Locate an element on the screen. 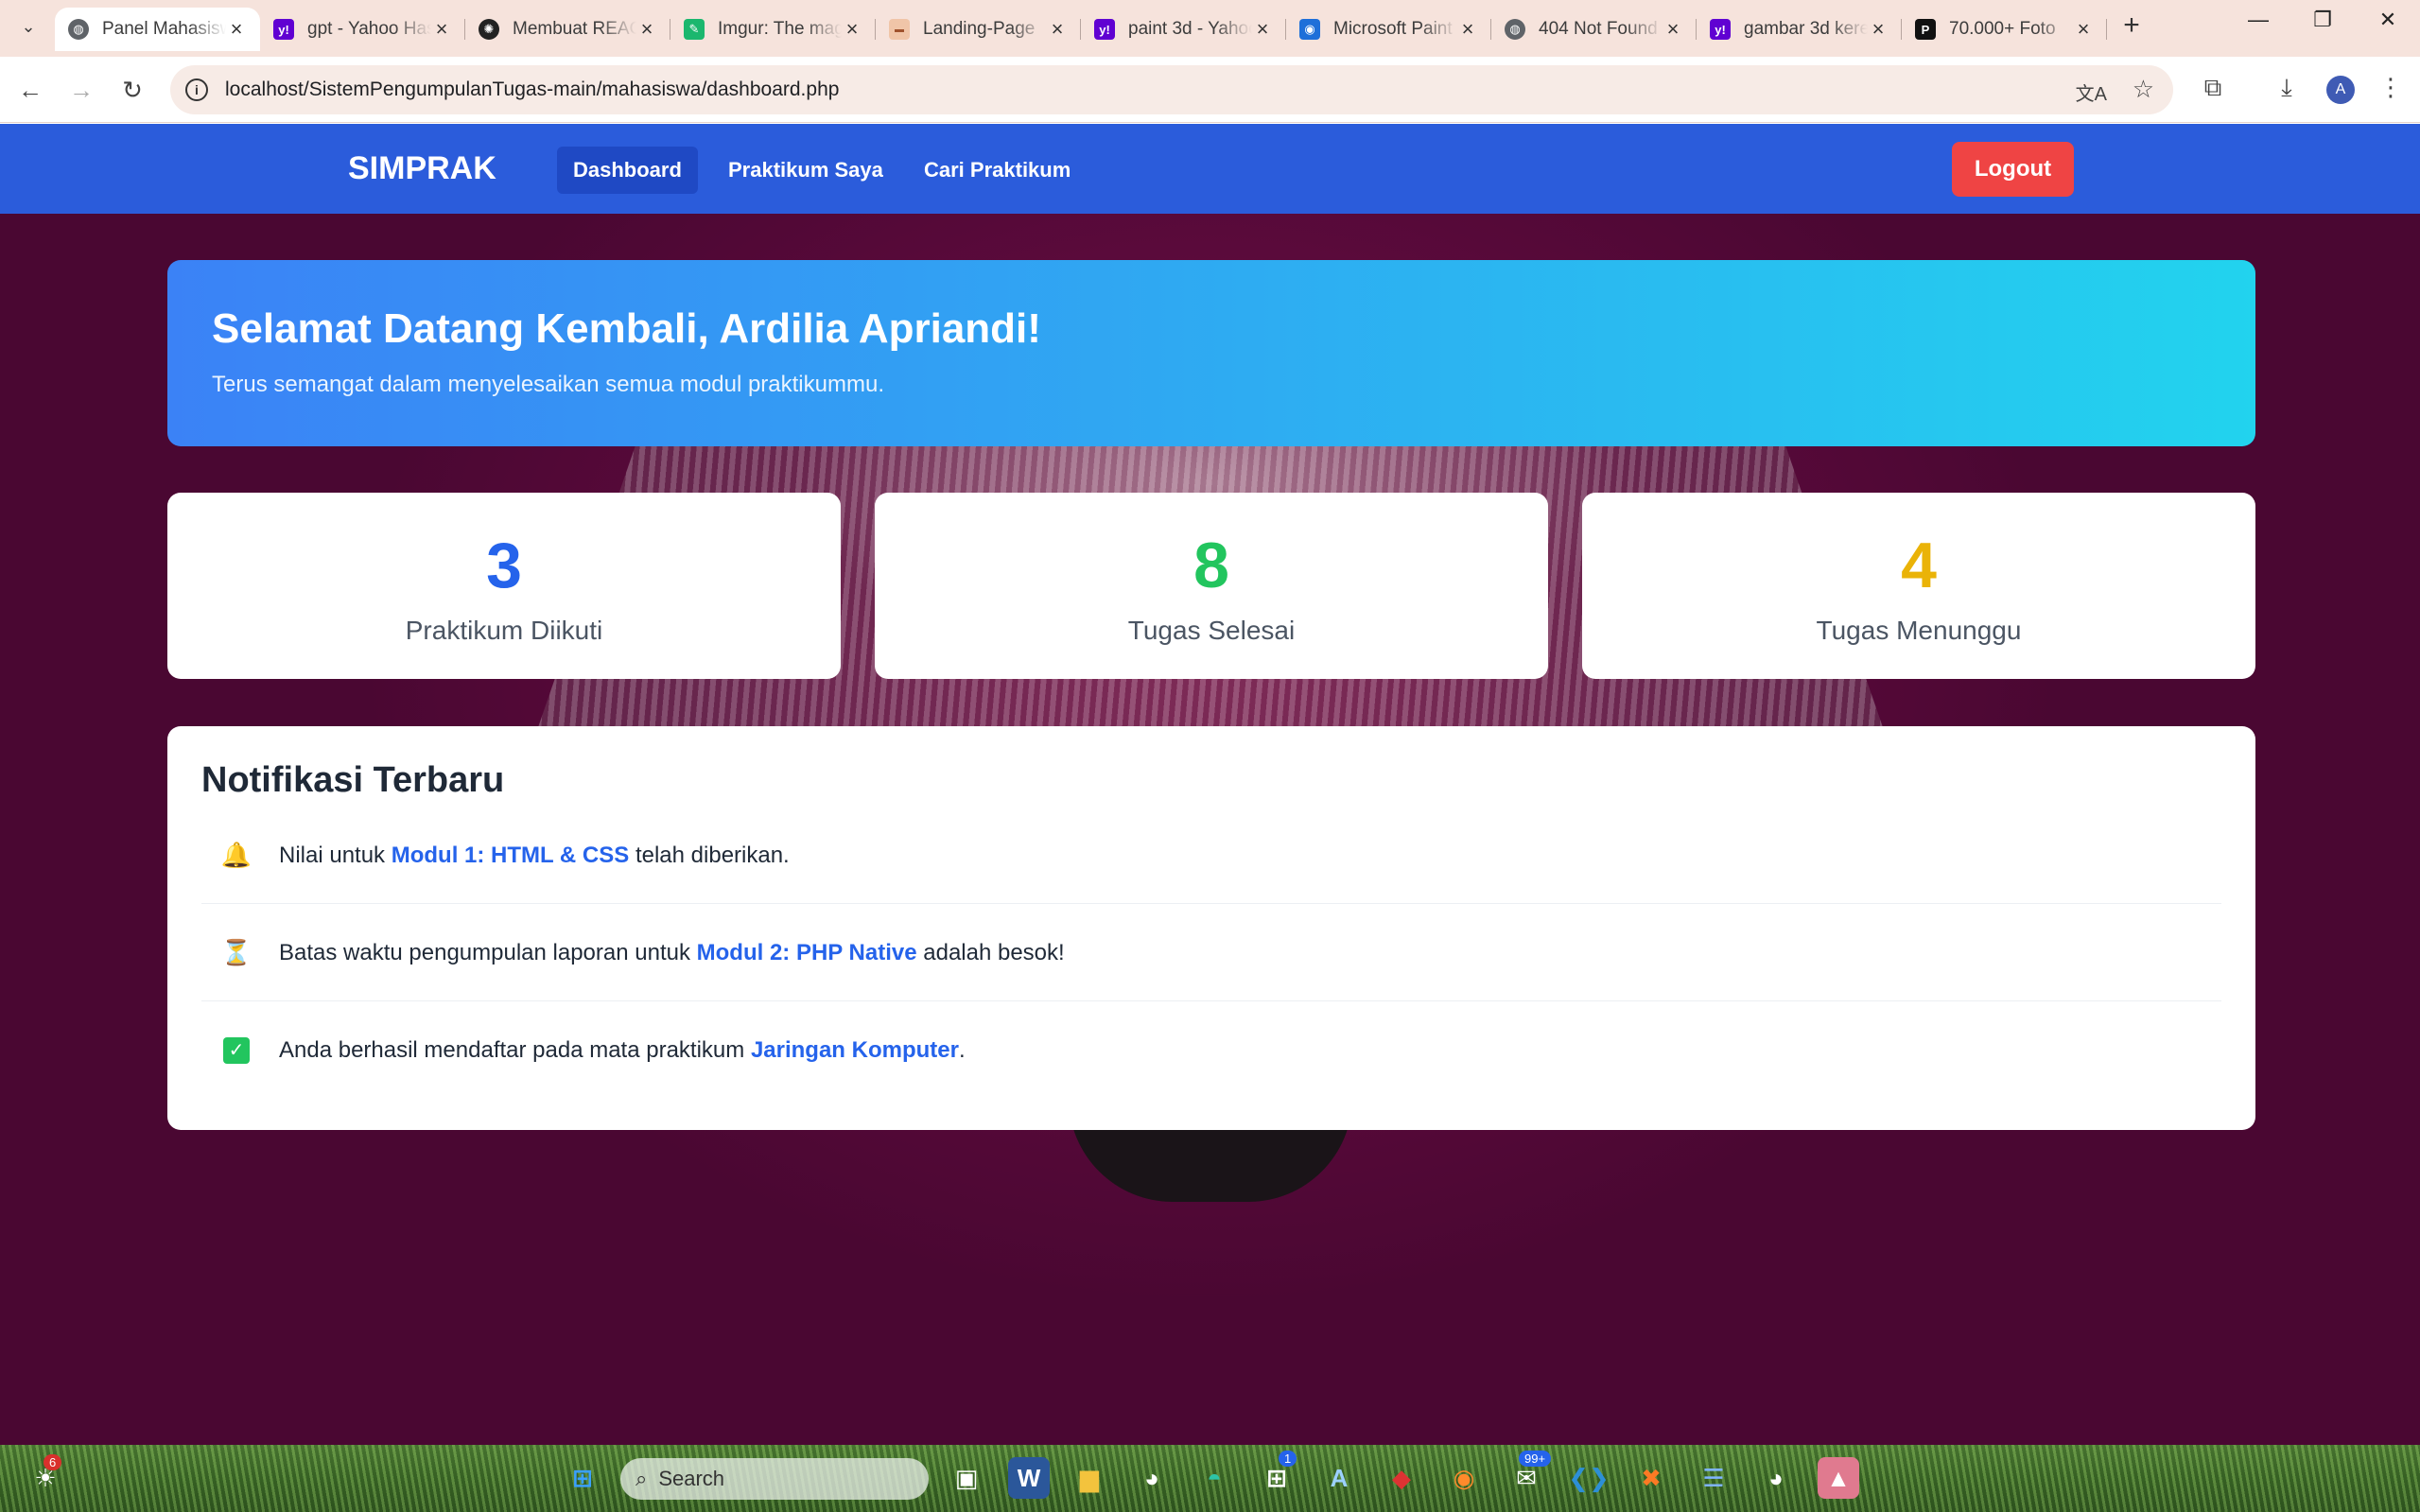 The width and height of the screenshot is (2420, 1512). paint-icon: ◉ is located at coordinates (1310, 30).